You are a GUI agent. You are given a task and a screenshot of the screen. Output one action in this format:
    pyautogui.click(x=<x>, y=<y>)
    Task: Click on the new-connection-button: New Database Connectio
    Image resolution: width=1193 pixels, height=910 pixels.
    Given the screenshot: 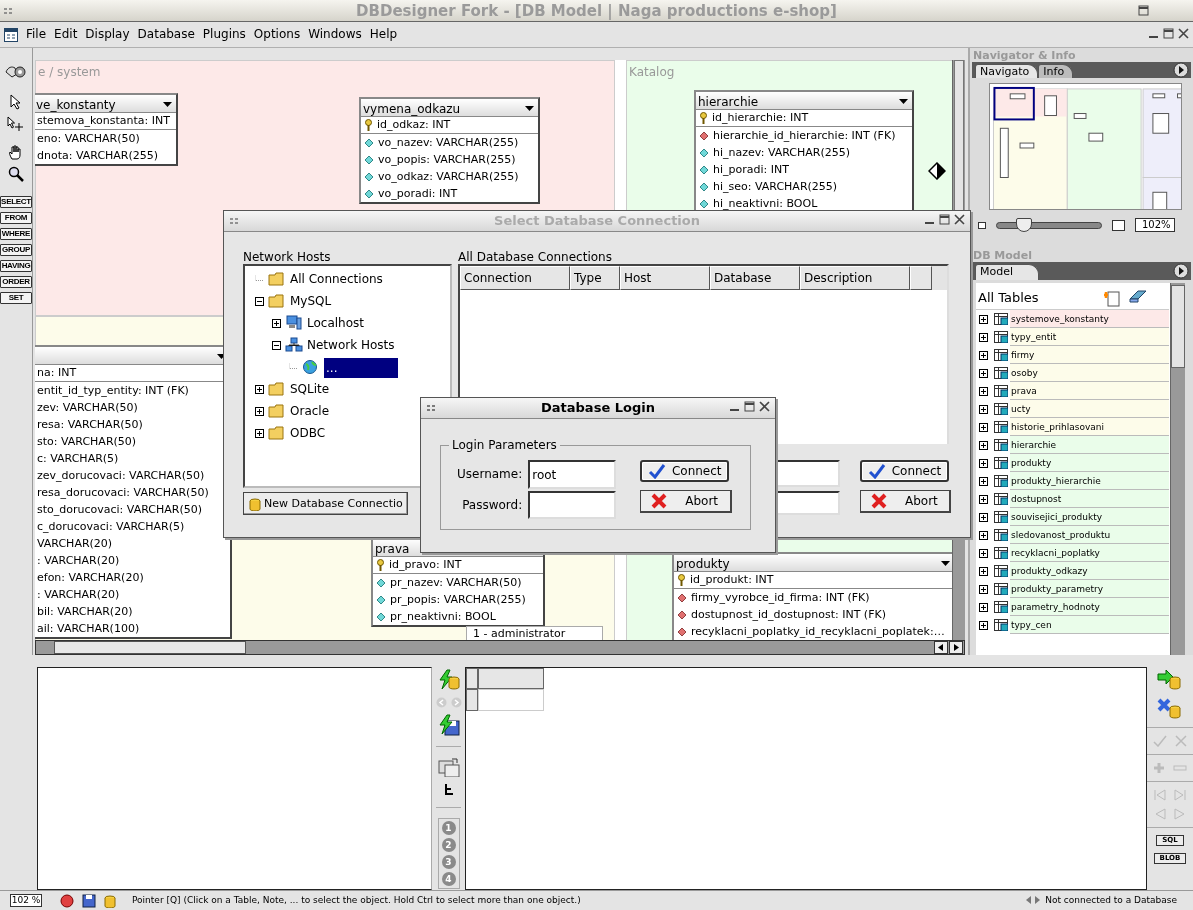 What is the action you would take?
    pyautogui.click(x=325, y=504)
    